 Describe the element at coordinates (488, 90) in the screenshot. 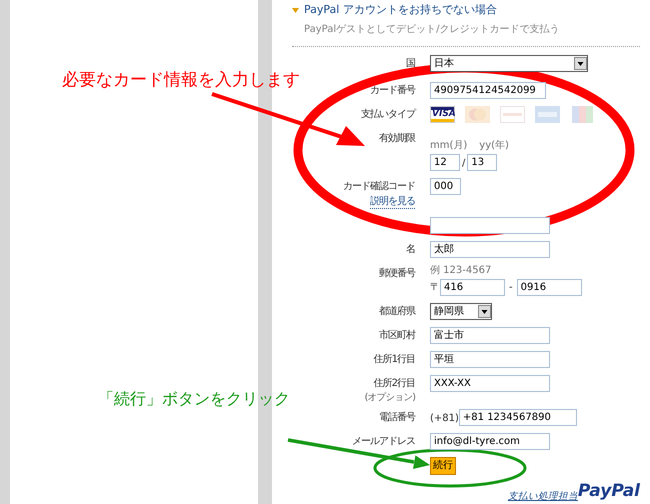

I see `input-field: 4909754124542099` at that location.